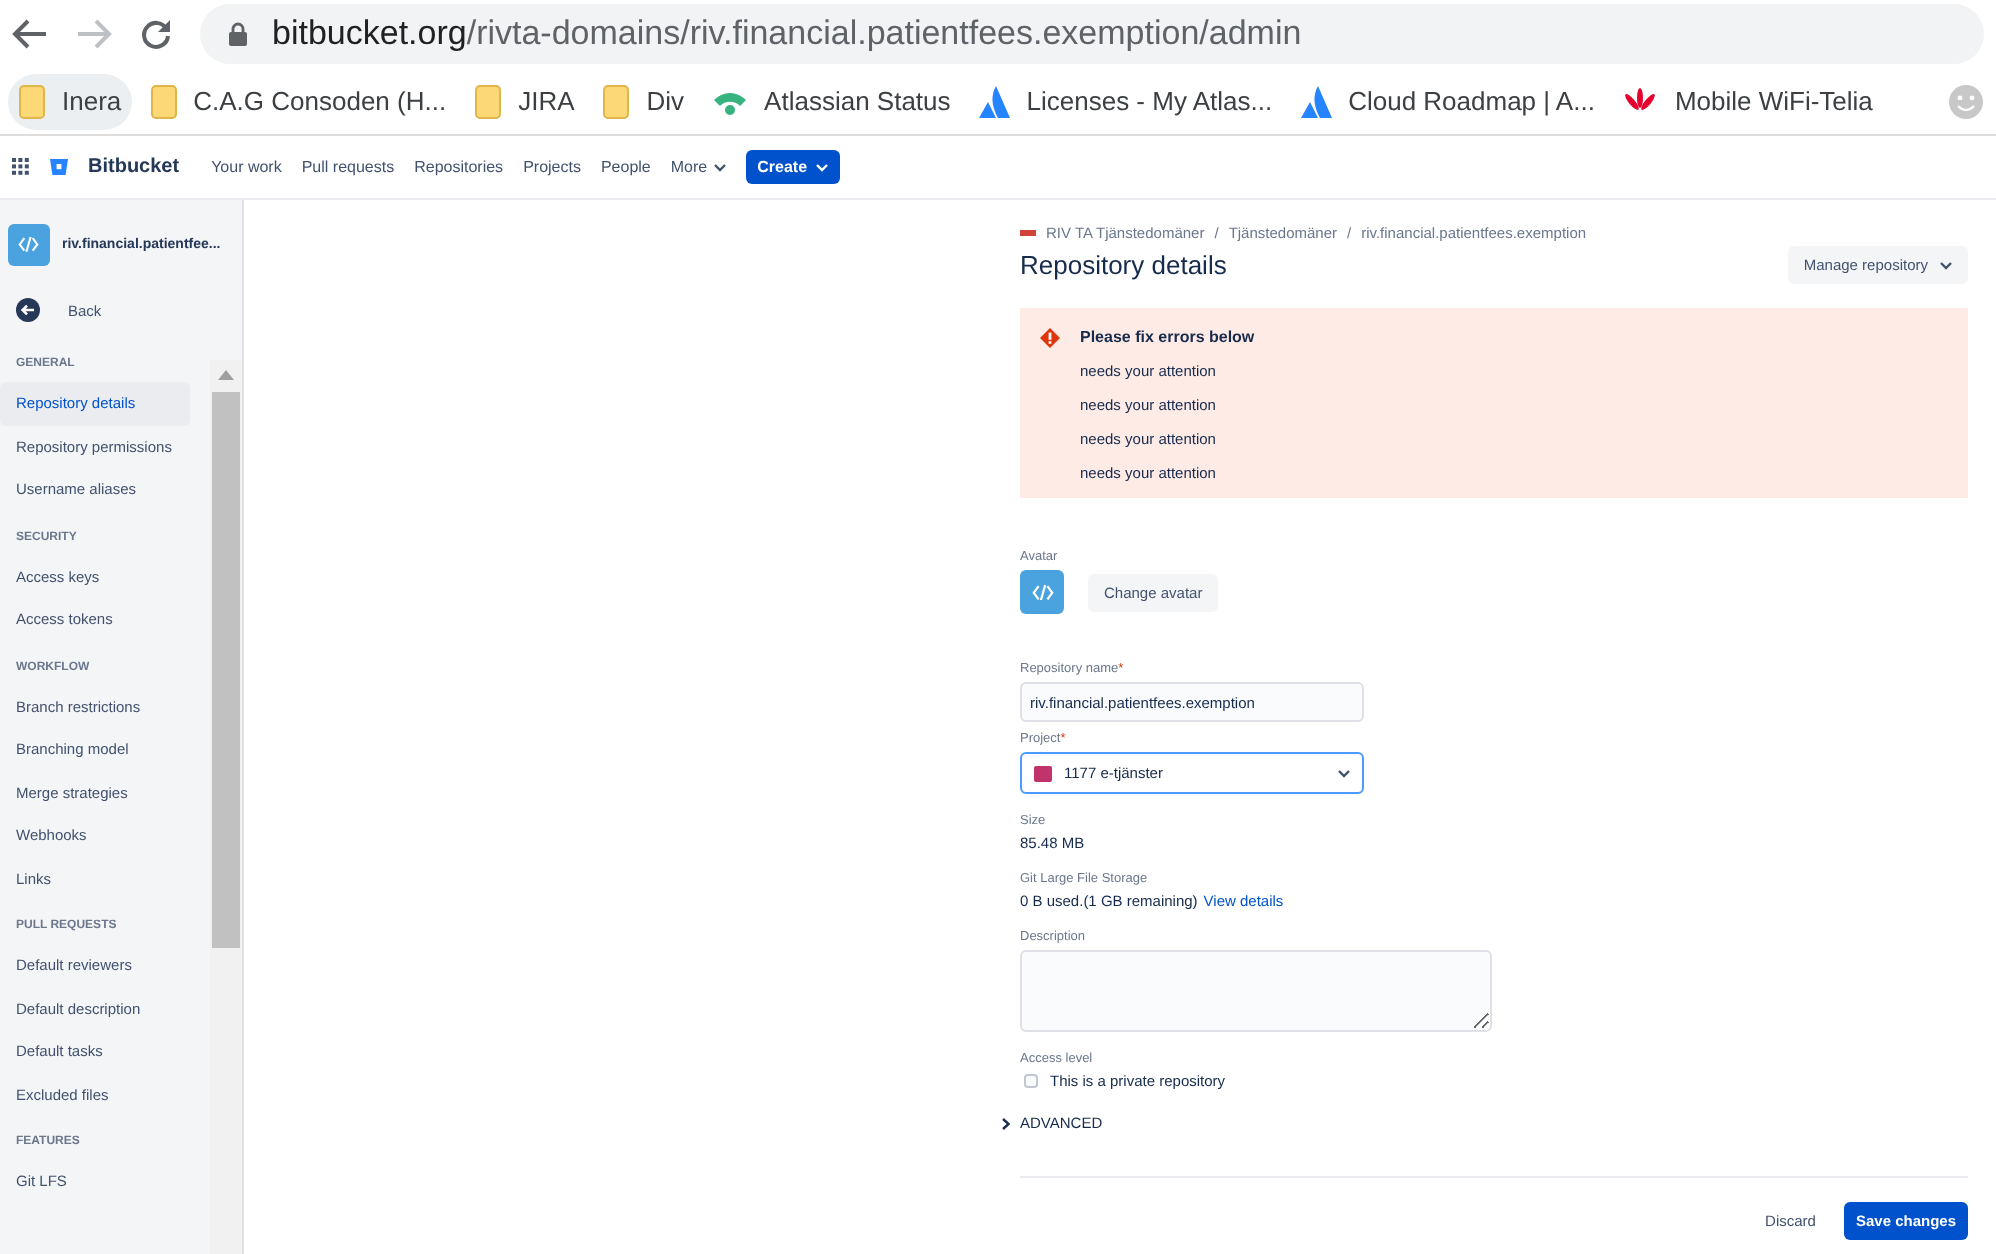 The height and width of the screenshot is (1254, 1996). Describe the element at coordinates (524, 101) in the screenshot. I see `bookmark: JIRA` at that location.